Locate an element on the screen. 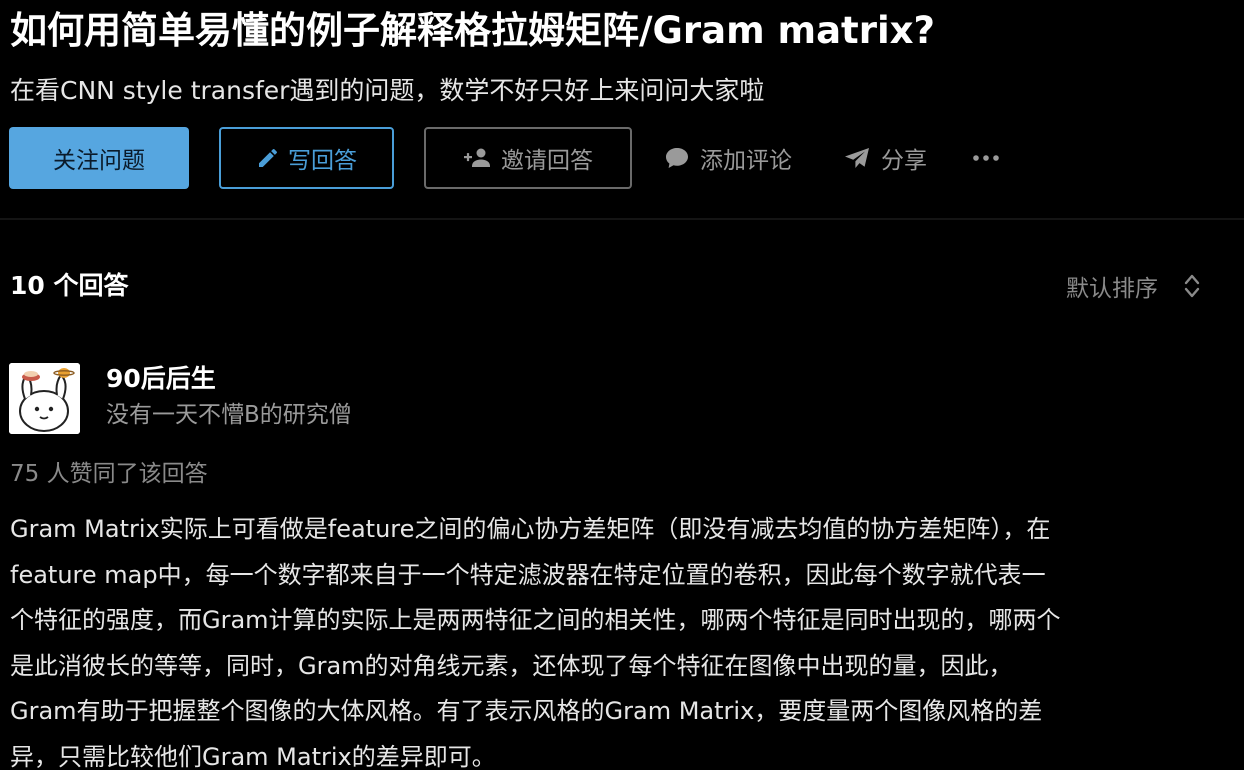 The width and height of the screenshot is (1244, 770). more-options-button is located at coordinates (991, 158).